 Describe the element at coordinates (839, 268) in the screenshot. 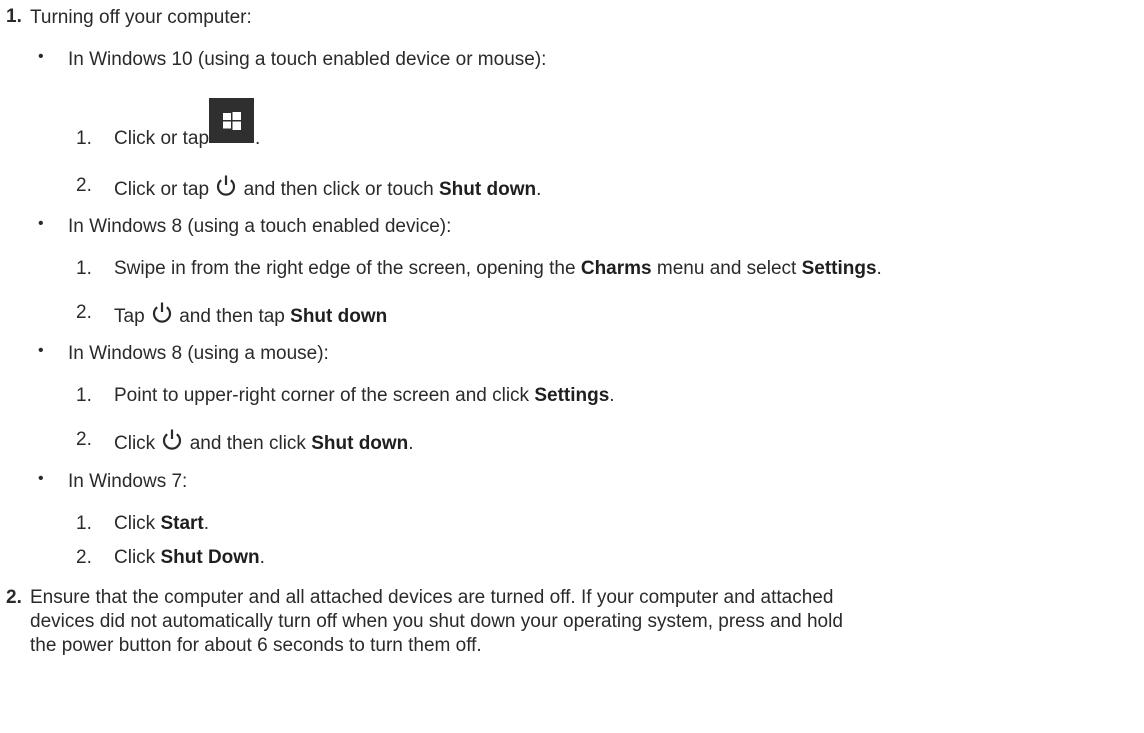

I see `win8-touch-step-1-settings: Settings` at that location.